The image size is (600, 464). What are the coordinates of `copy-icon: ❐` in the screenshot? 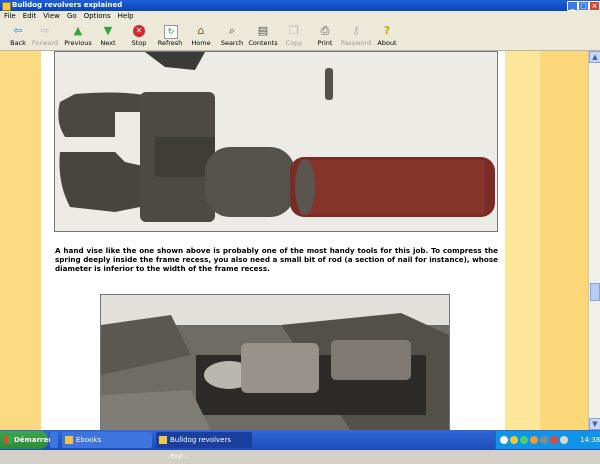 It's located at (294, 30).